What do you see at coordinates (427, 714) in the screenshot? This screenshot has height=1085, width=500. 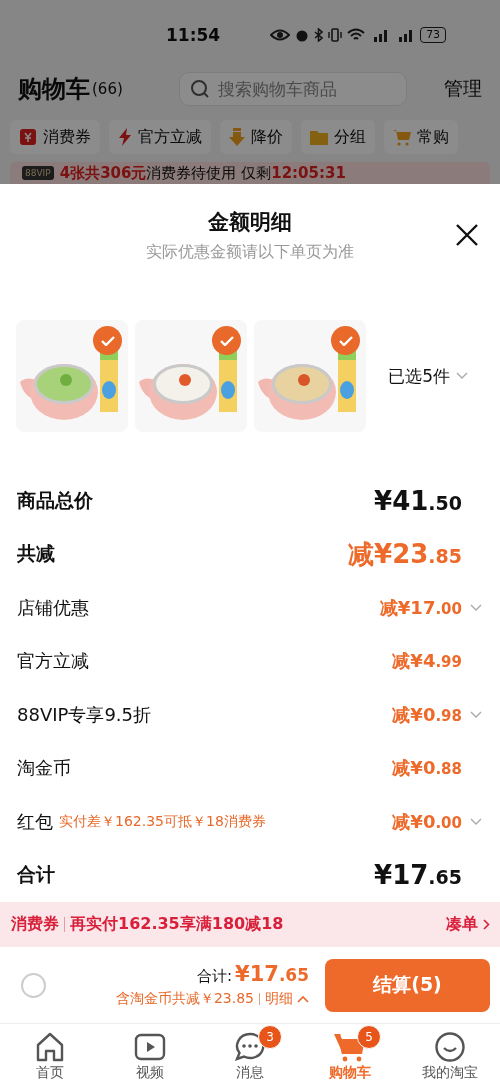 I see `row-amount: 减¥0.98` at bounding box center [427, 714].